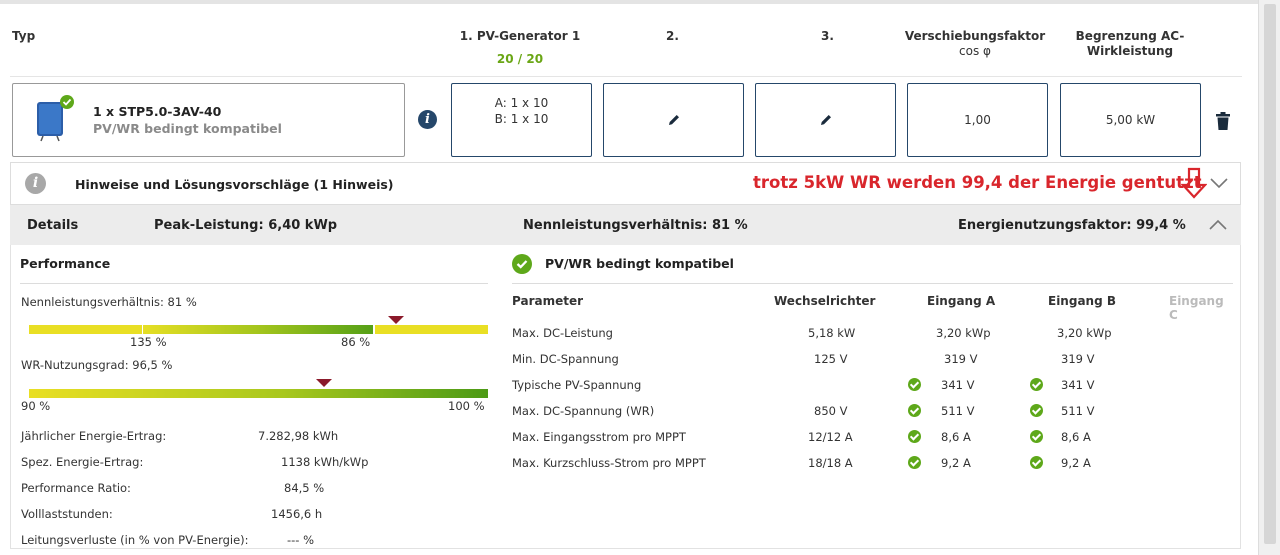 The width and height of the screenshot is (1280, 555). Describe the element at coordinates (94, 436) in the screenshot. I see `stat-label: Jährlicher Energie-Ertrag:` at that location.